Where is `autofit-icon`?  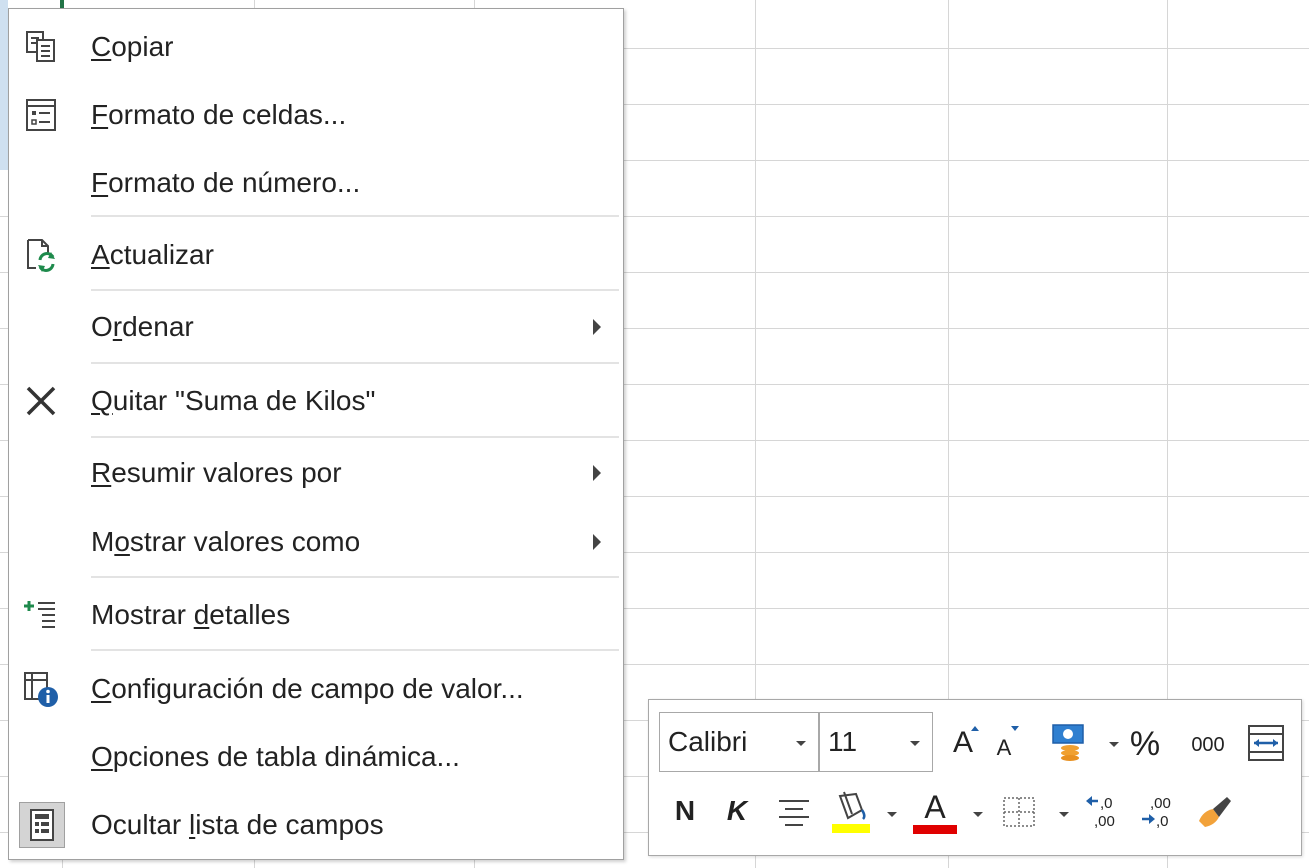
autofit-icon is located at coordinates (1266, 743).